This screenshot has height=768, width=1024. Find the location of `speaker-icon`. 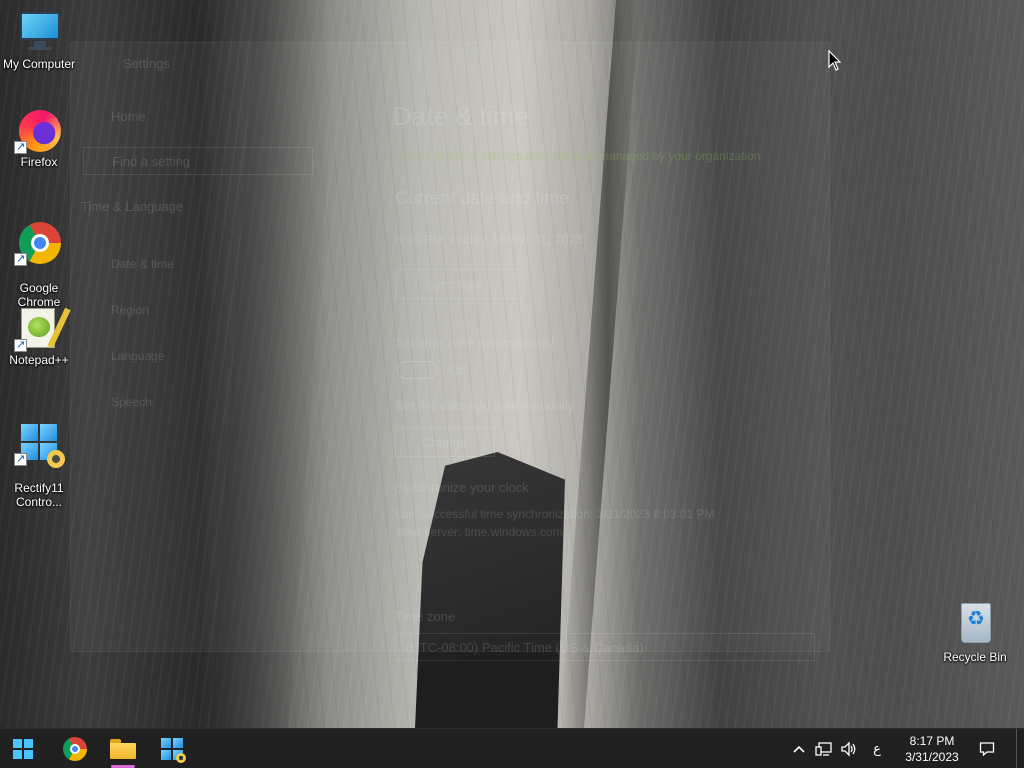

speaker-icon is located at coordinates (848, 749).